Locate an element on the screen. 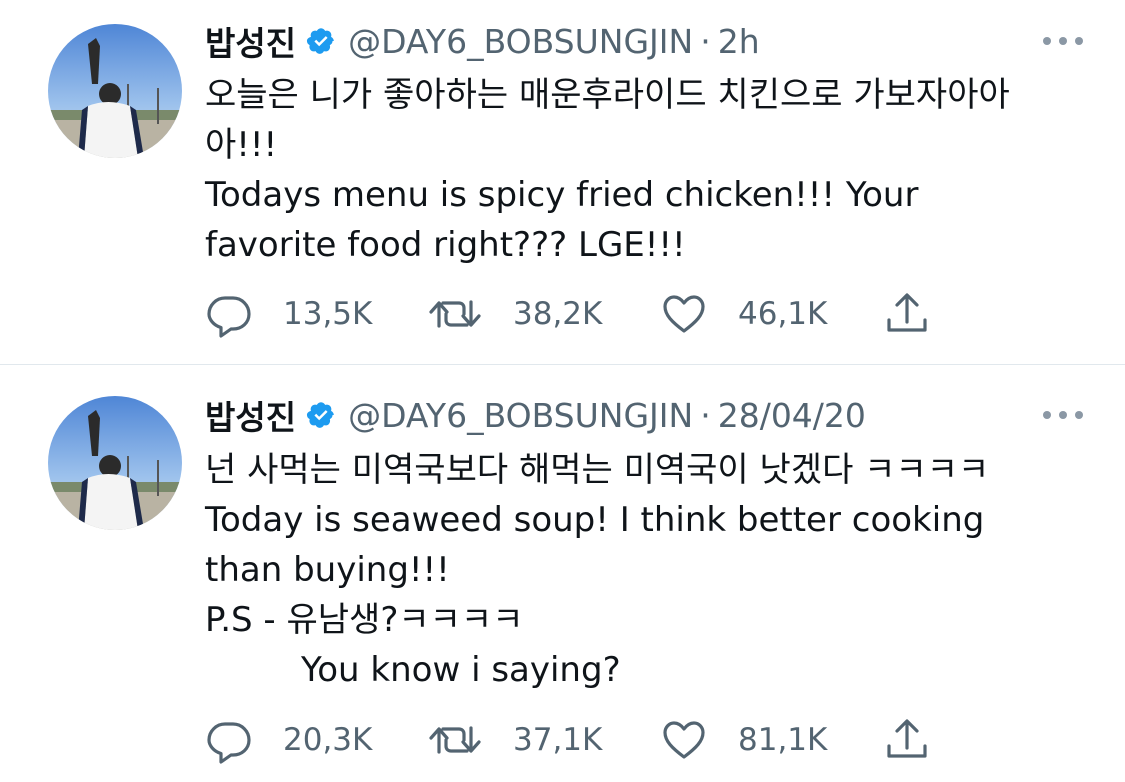 The image size is (1125, 782). reply-count: 20,3K is located at coordinates (328, 740).